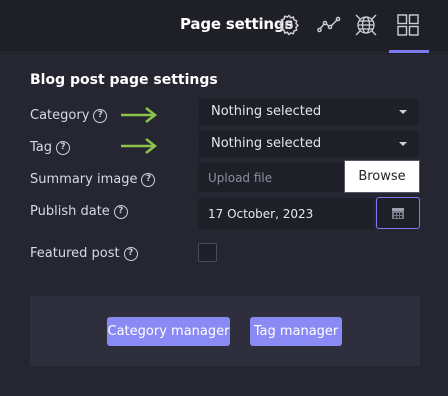  What do you see at coordinates (382, 176) in the screenshot?
I see `browse-button: Browse` at bounding box center [382, 176].